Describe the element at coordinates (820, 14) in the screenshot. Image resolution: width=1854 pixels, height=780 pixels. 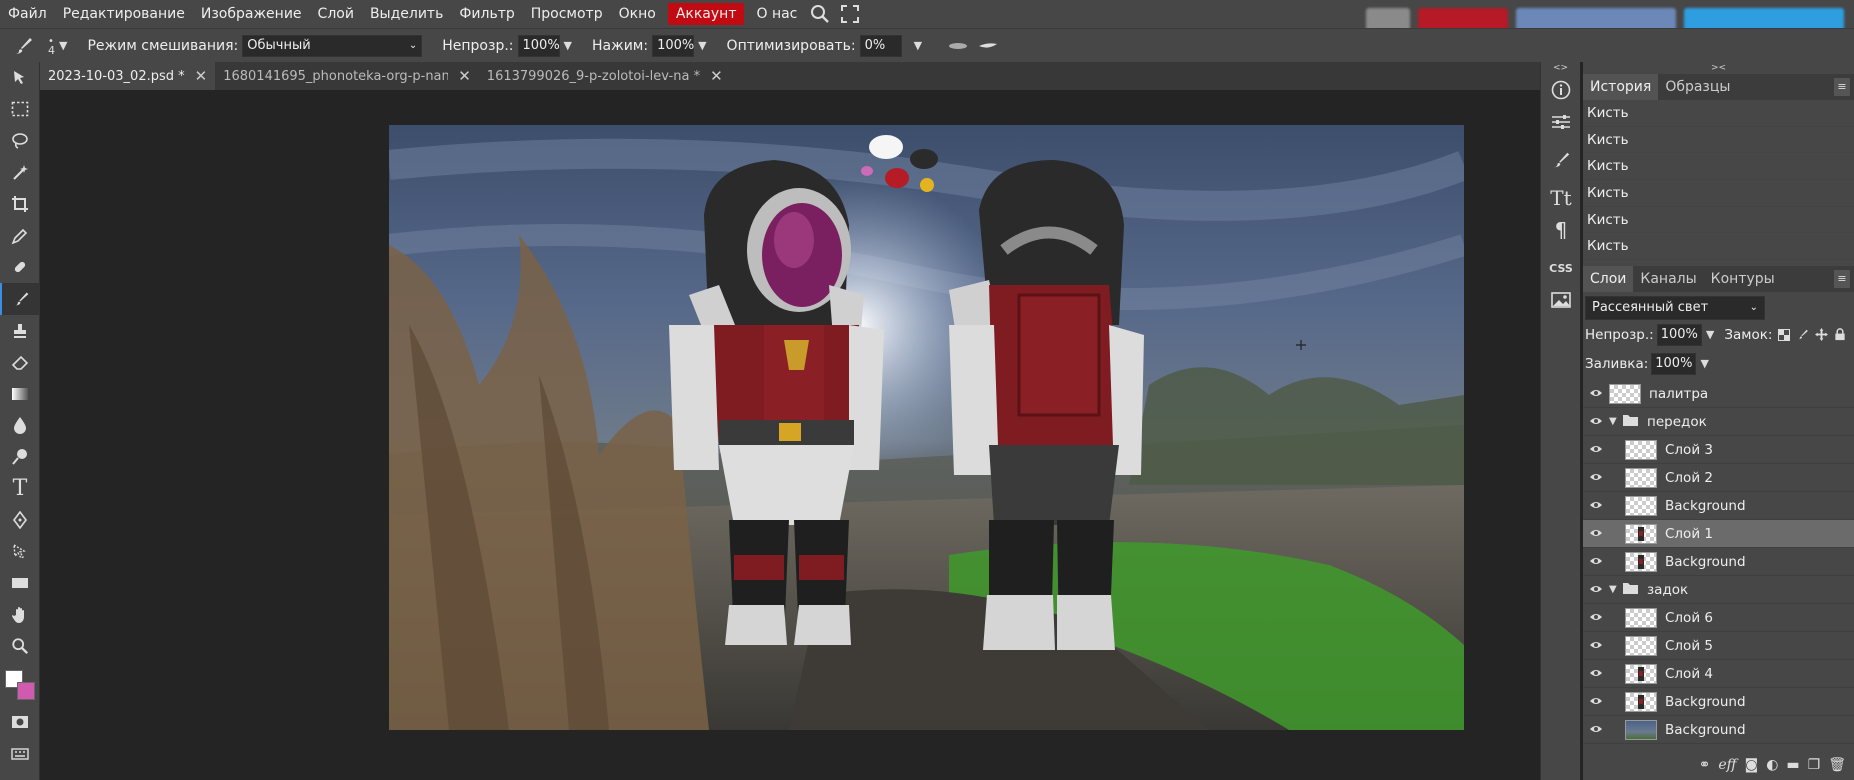
I see `search-icon` at that location.